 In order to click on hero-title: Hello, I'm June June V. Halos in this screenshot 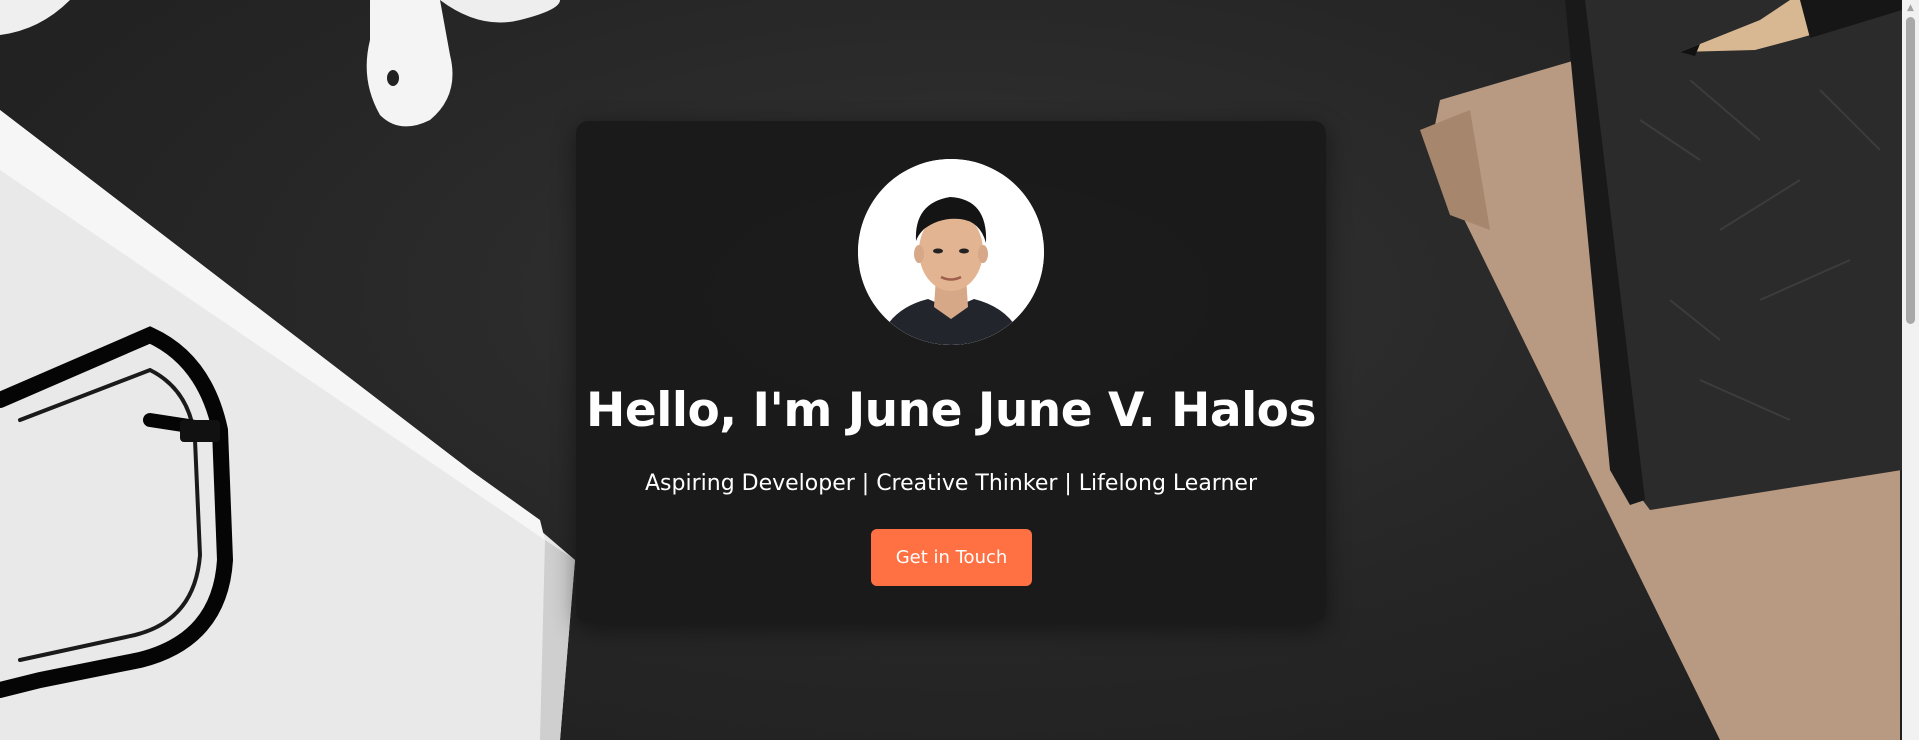, I will do `click(951, 410)`.